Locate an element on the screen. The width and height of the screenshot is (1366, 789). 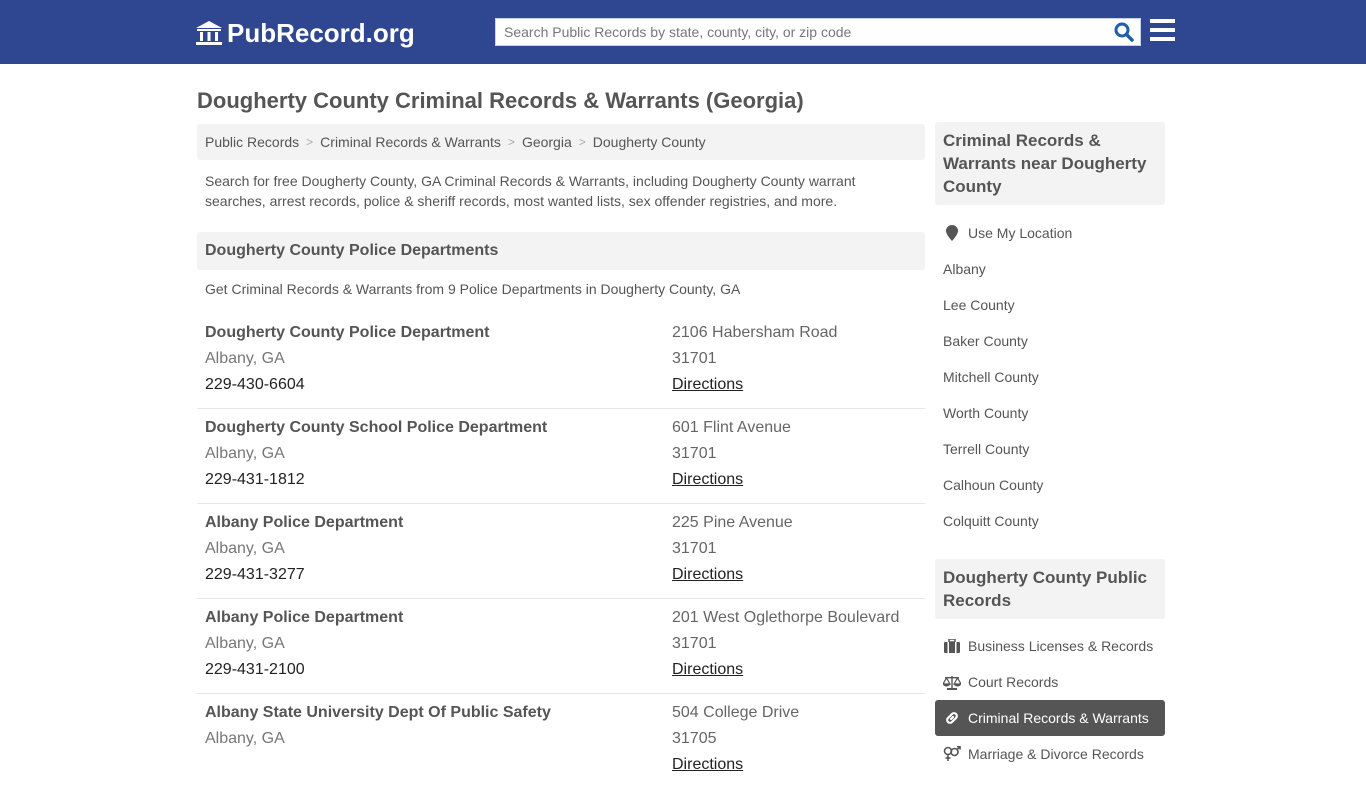
department-address: 504 College Drive is located at coordinates (736, 712).